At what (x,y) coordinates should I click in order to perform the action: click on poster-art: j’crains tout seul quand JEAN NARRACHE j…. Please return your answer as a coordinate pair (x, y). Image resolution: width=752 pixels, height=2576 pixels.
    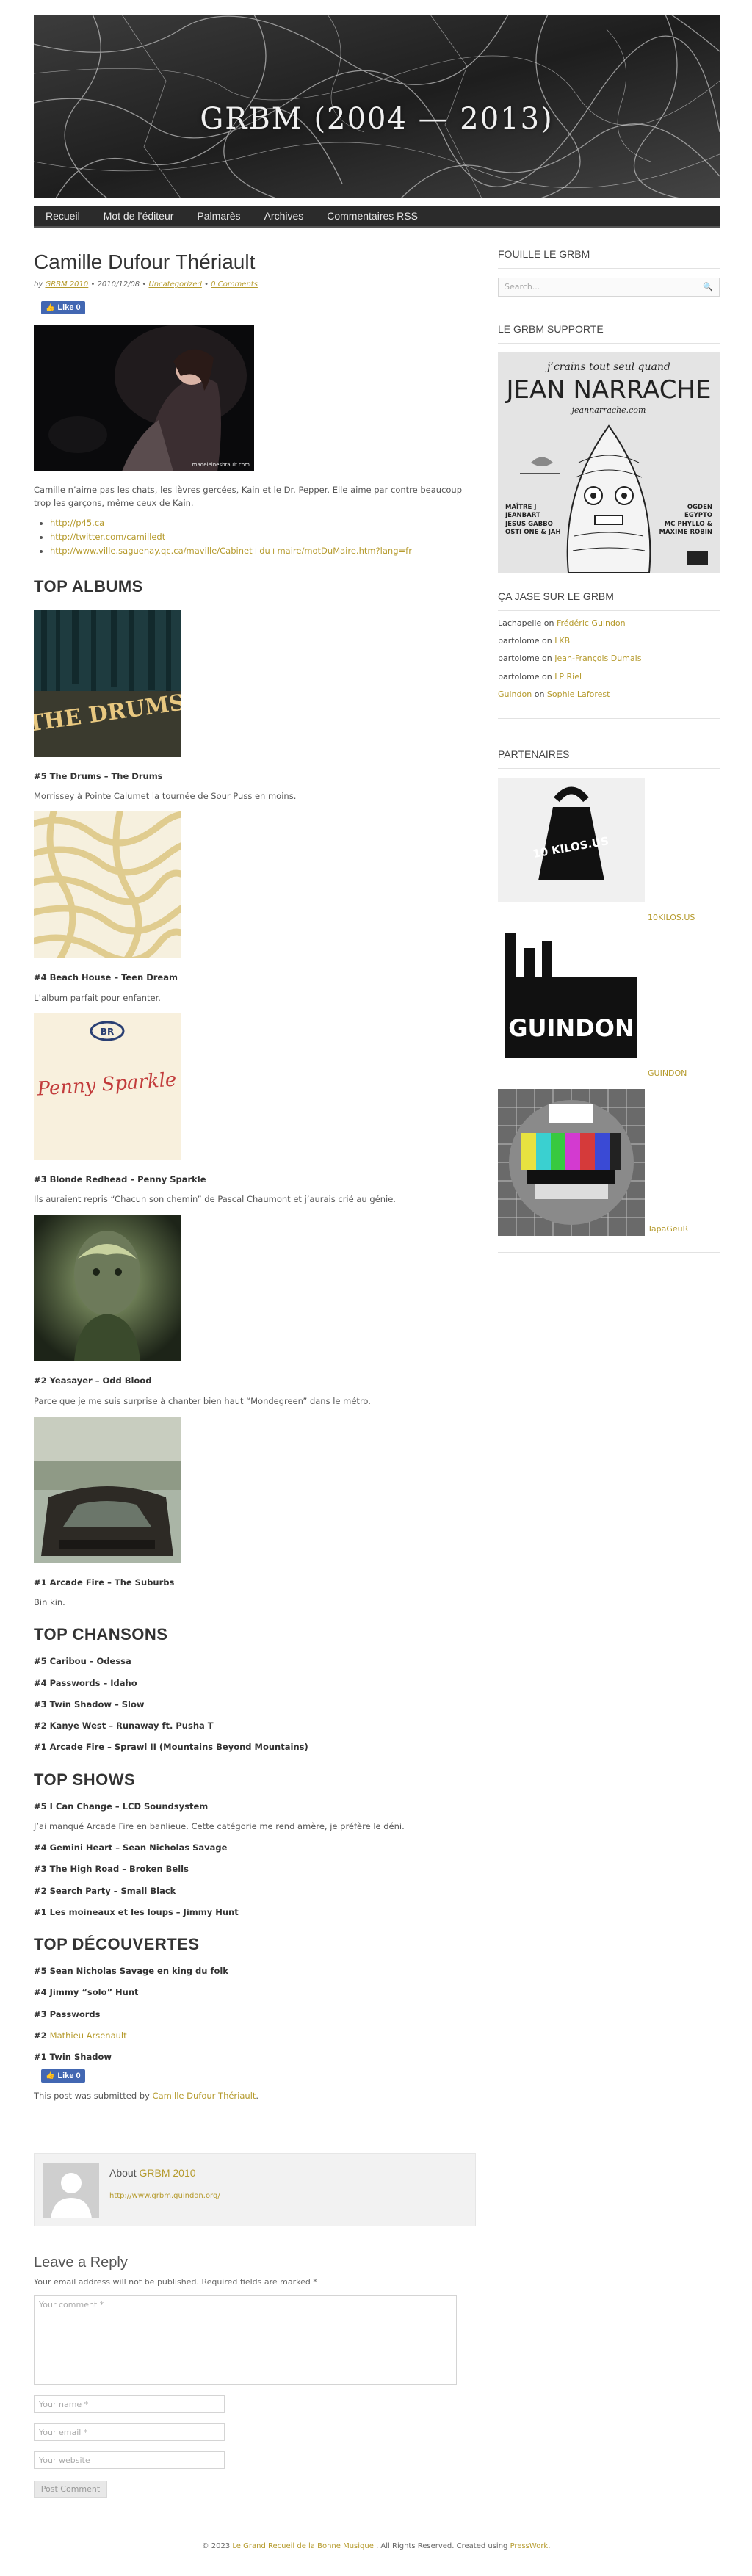
    Looking at the image, I should click on (609, 462).